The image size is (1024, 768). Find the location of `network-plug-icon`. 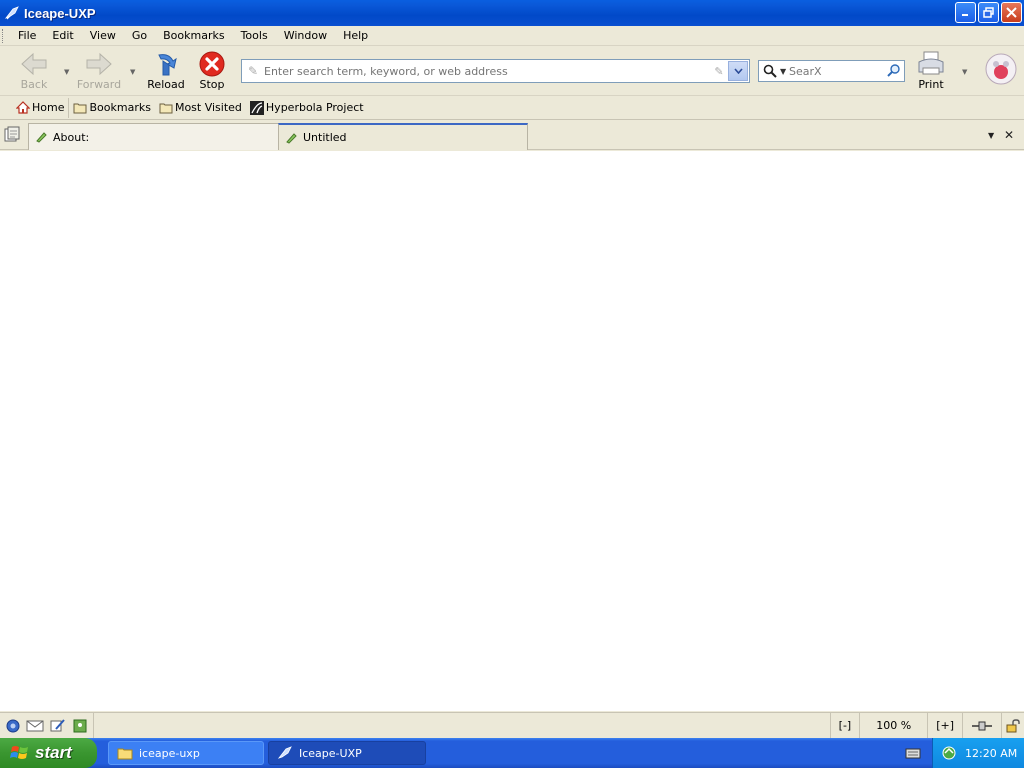

network-plug-icon is located at coordinates (982, 725).